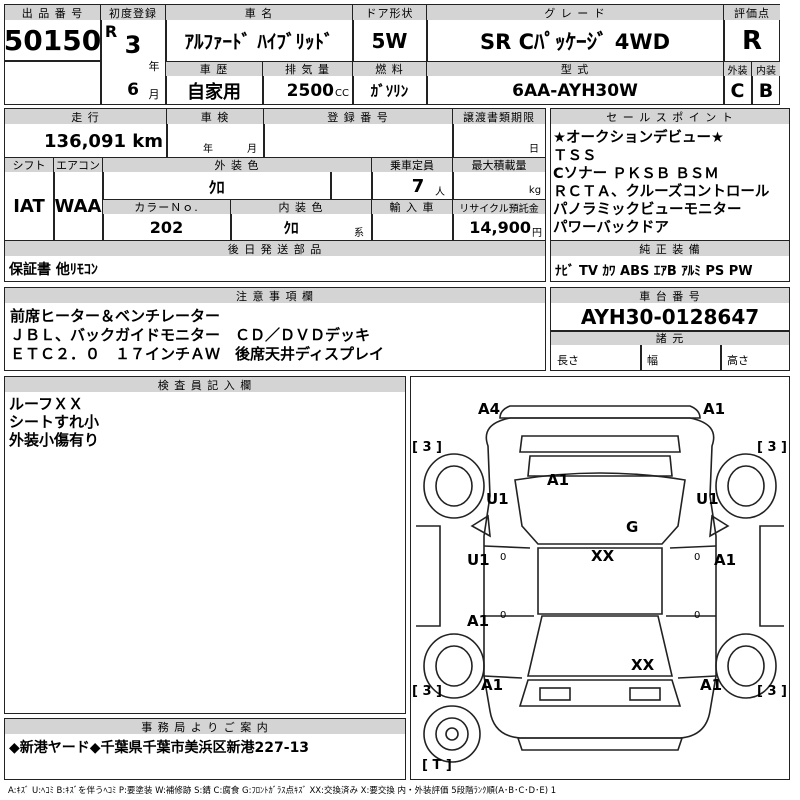 The height and width of the screenshot is (800, 800). I want to click on equip-label: 純 正 装 備, so click(670, 248).